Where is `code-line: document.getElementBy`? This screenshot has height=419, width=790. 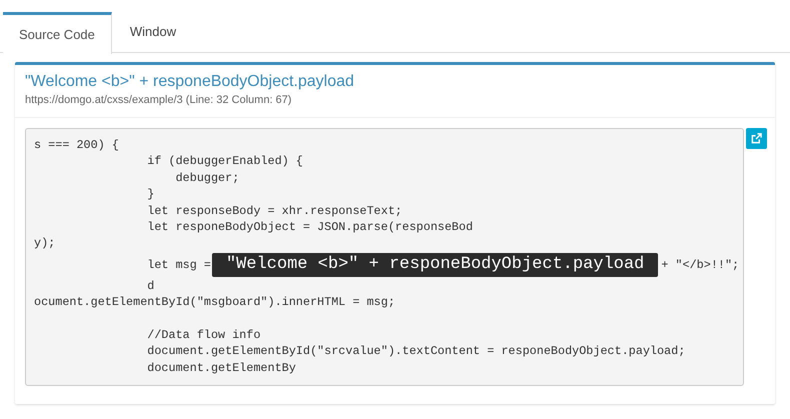
code-line: document.getElementBy is located at coordinates (221, 367).